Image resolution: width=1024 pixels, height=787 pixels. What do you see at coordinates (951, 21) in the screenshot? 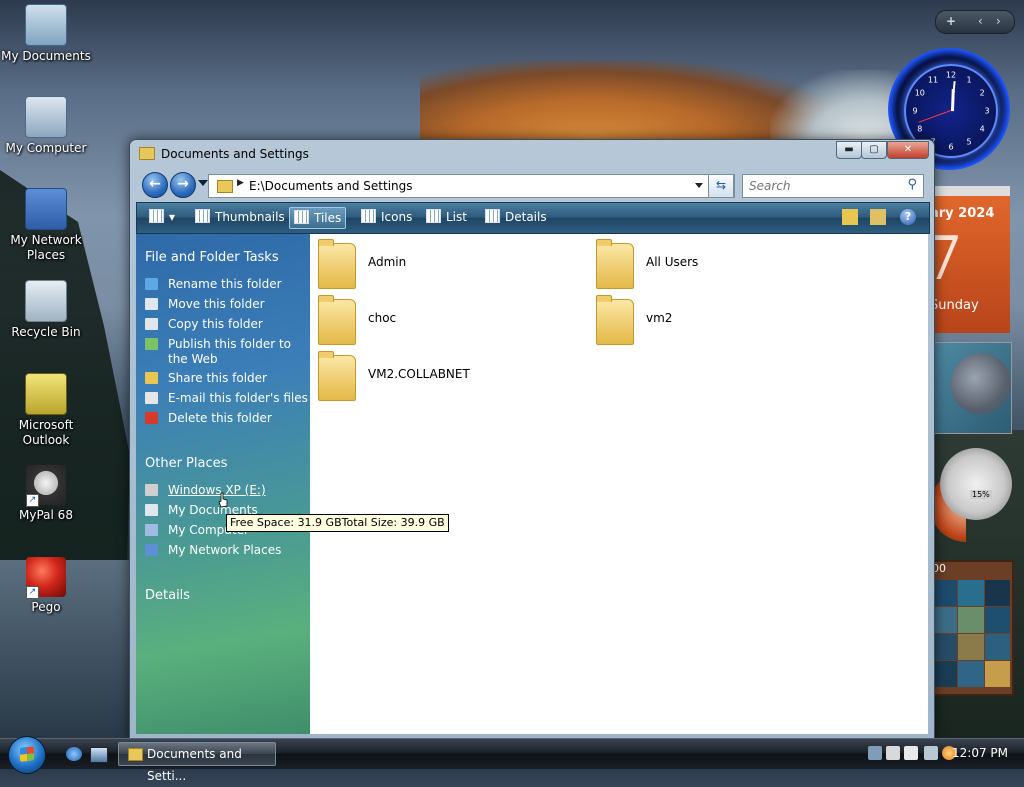
I see `add-gadget-button: +` at bounding box center [951, 21].